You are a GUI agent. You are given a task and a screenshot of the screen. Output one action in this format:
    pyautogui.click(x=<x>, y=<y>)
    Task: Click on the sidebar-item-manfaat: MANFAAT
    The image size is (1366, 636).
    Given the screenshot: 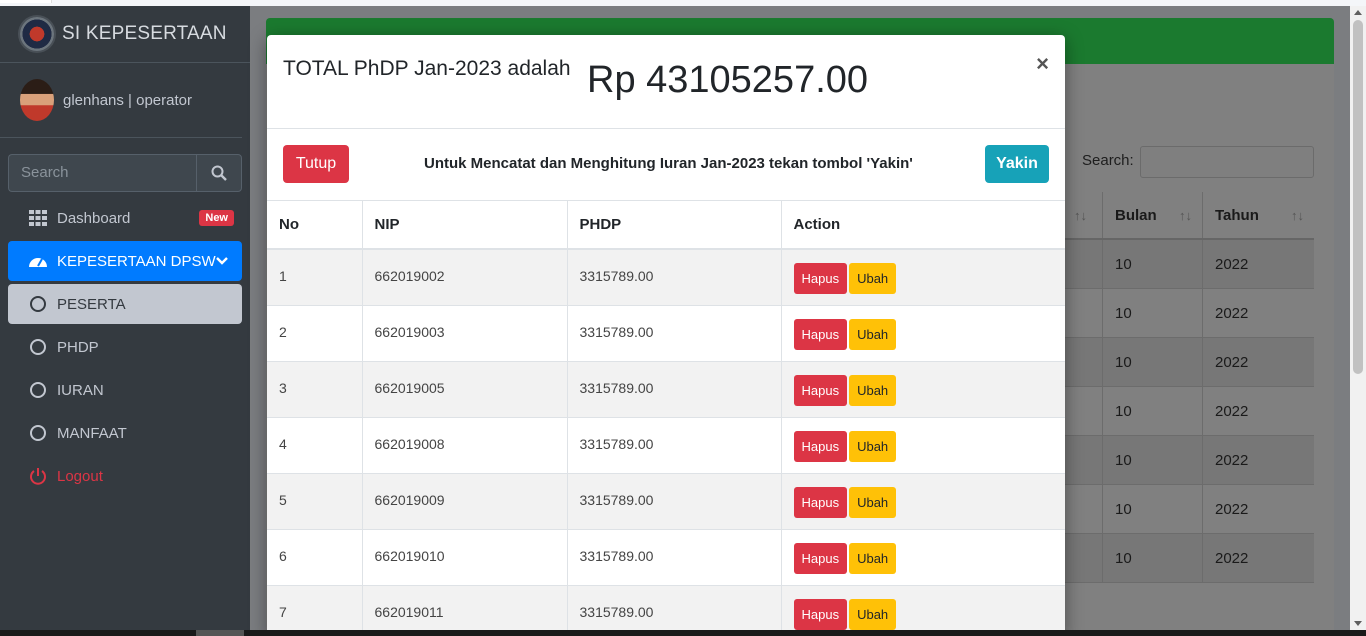 What is the action you would take?
    pyautogui.click(x=125, y=433)
    